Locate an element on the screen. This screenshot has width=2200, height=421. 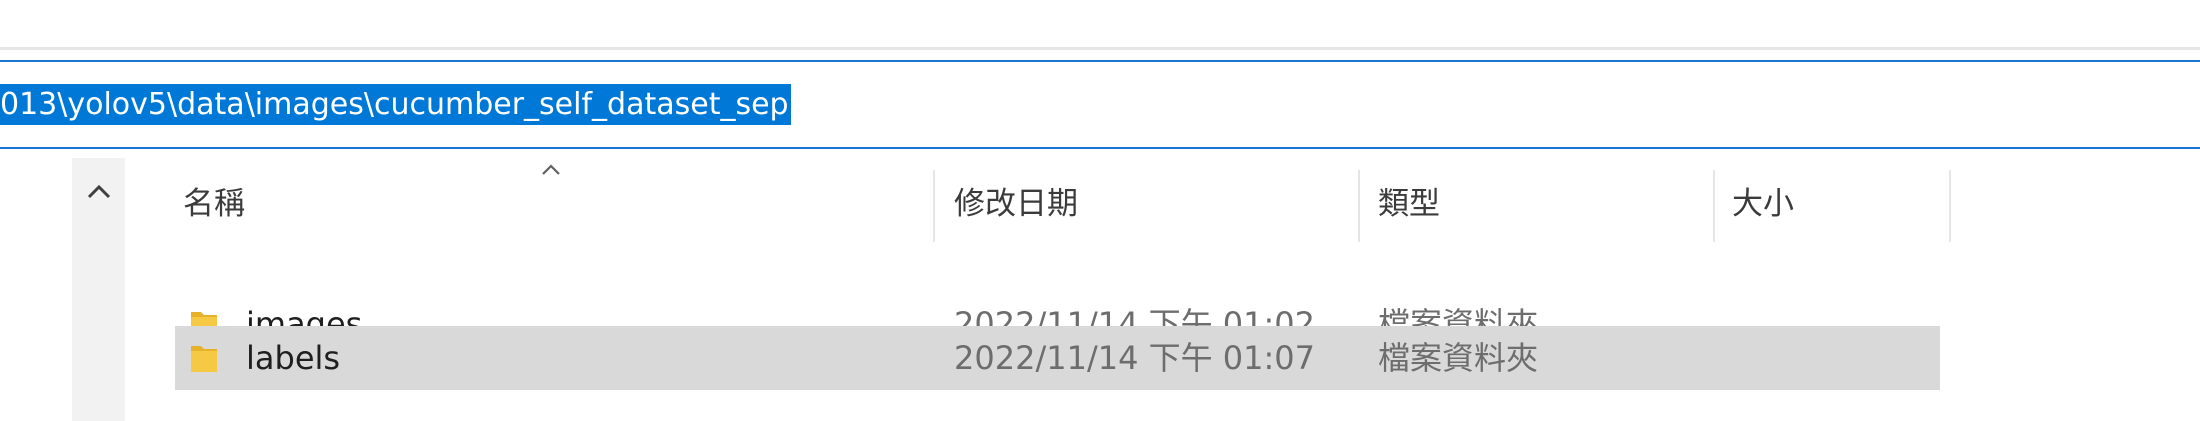
chevron-up-icon is located at coordinates (98, 191).